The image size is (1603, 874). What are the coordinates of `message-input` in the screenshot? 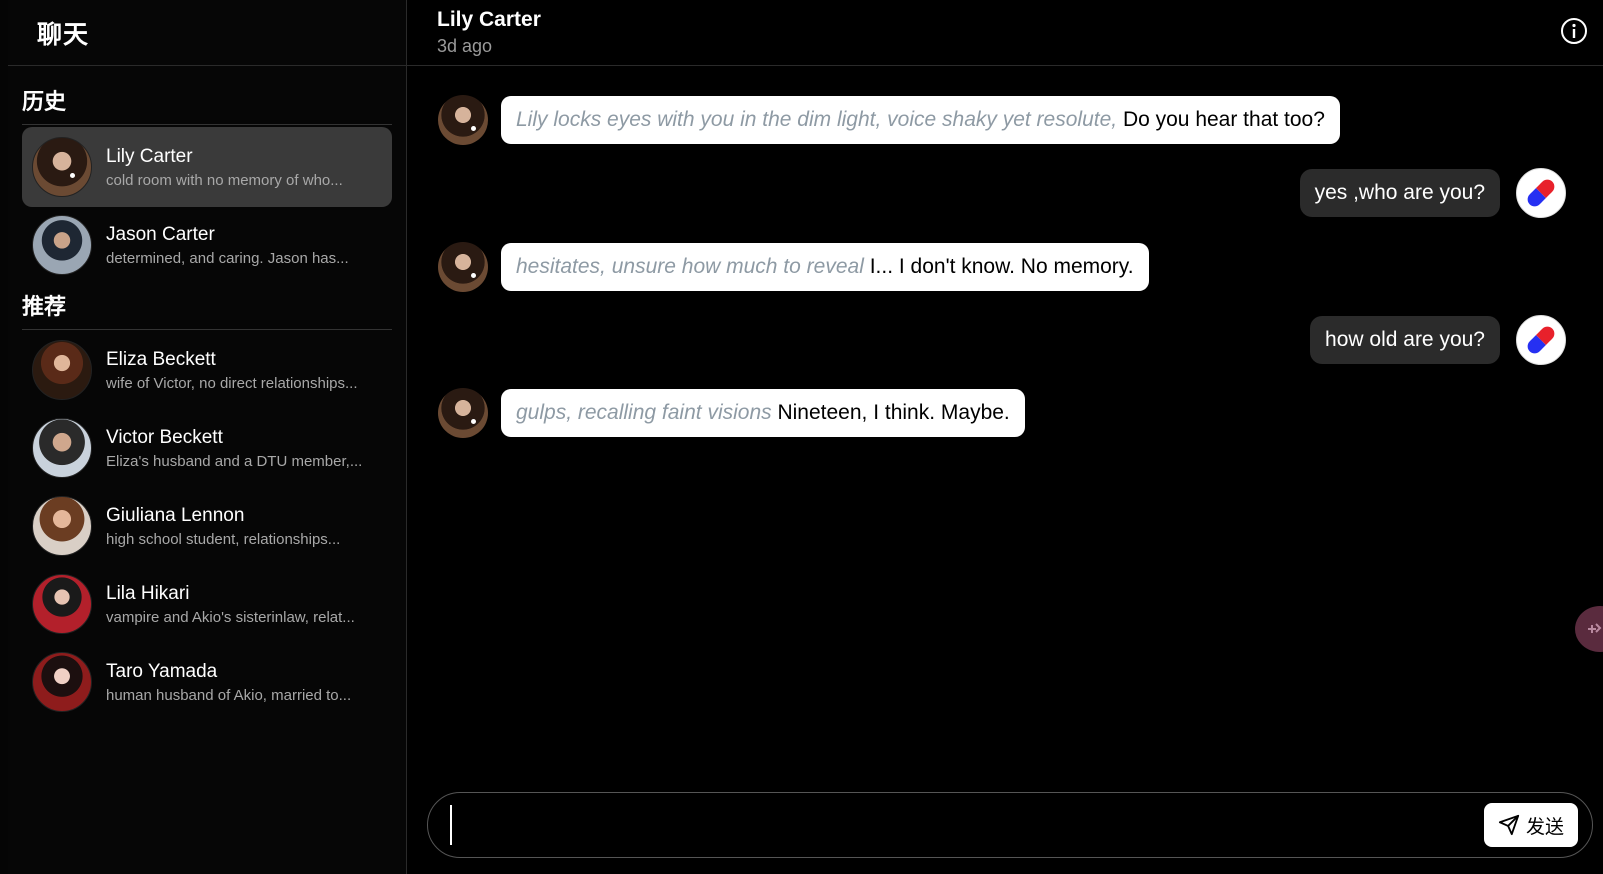 It's located at (940, 825).